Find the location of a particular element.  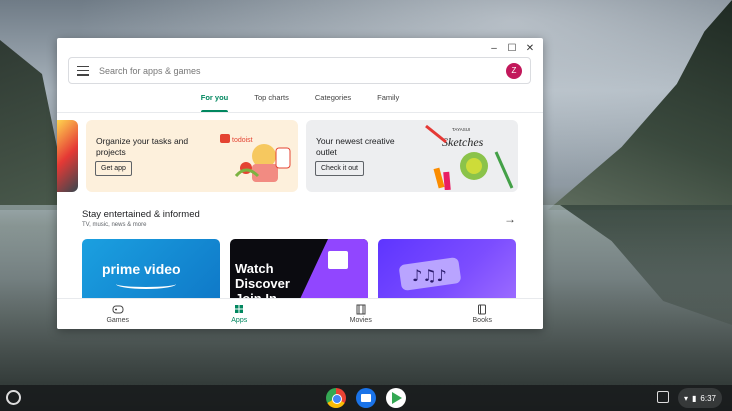

tayasui-brand: TAYASUI is located at coordinates (461, 129).